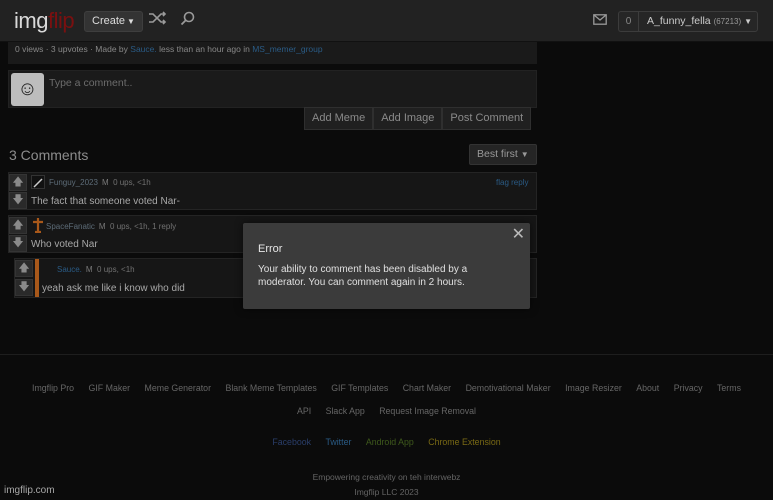 Image resolution: width=773 pixels, height=500 pixels. Describe the element at coordinates (729, 388) in the screenshot. I see `footer-link: Terms` at that location.